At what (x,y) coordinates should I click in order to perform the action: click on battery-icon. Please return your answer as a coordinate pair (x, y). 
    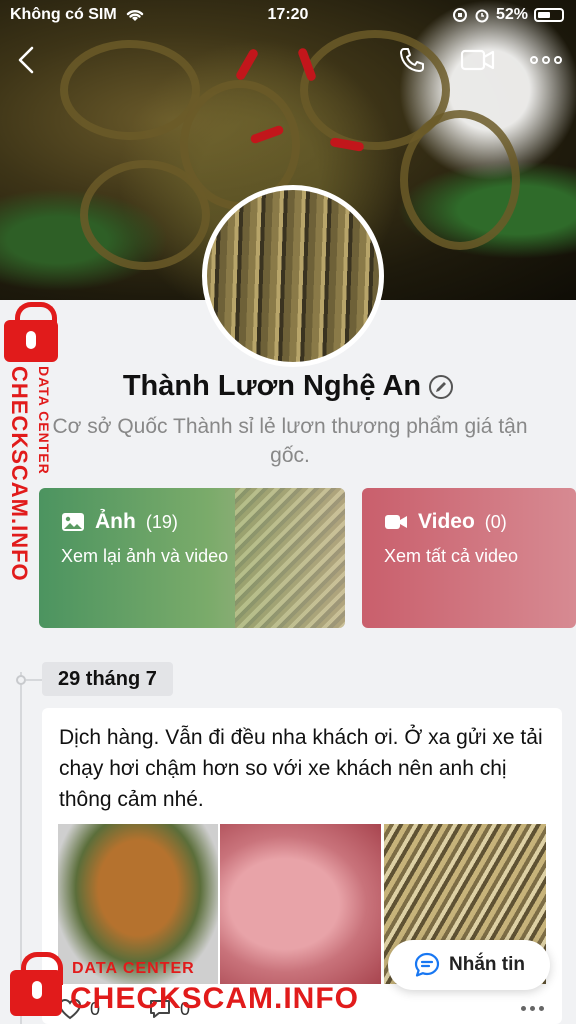
    Looking at the image, I should click on (549, 15).